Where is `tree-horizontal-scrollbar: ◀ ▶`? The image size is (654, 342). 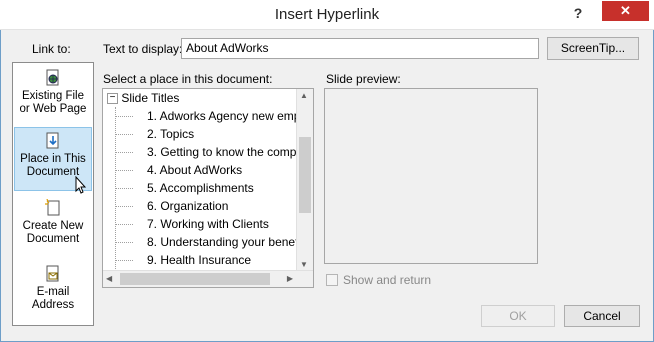 tree-horizontal-scrollbar: ◀ ▶ is located at coordinates (208, 278).